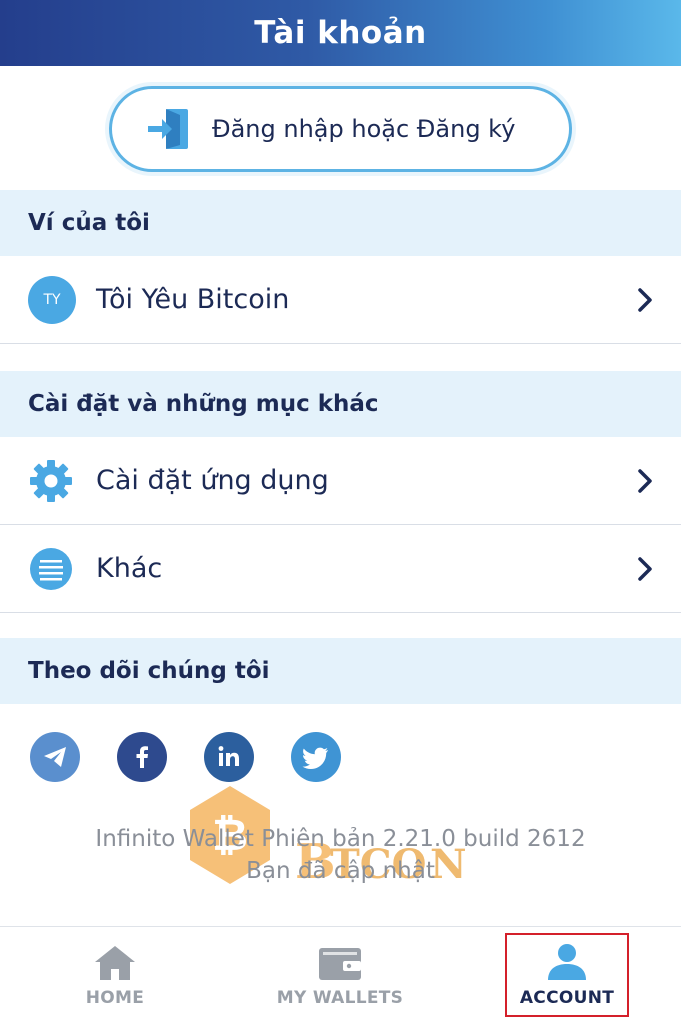 The image size is (681, 1024). Describe the element at coordinates (567, 998) in the screenshot. I see `nav-account-label: ACCOUNT` at that location.